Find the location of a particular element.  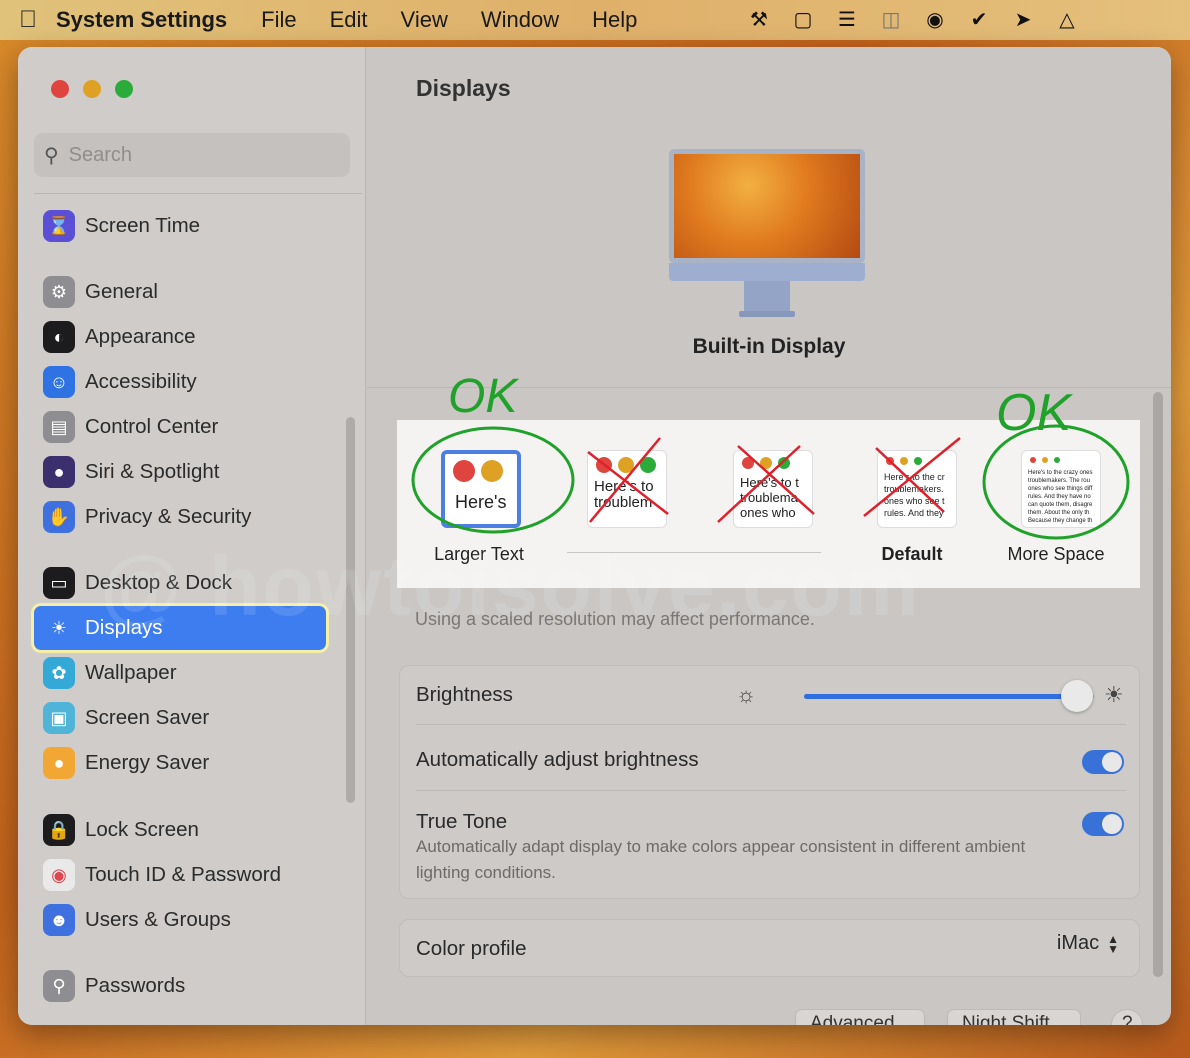

watermark-text: @ howtoisolve.com is located at coordinates (510, 586).